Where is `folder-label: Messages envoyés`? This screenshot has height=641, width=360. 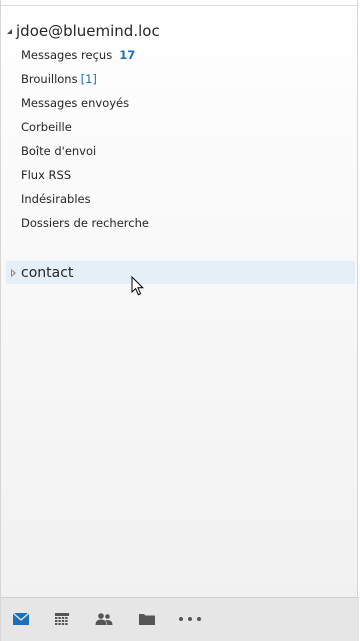
folder-label: Messages envoyés is located at coordinates (75, 103).